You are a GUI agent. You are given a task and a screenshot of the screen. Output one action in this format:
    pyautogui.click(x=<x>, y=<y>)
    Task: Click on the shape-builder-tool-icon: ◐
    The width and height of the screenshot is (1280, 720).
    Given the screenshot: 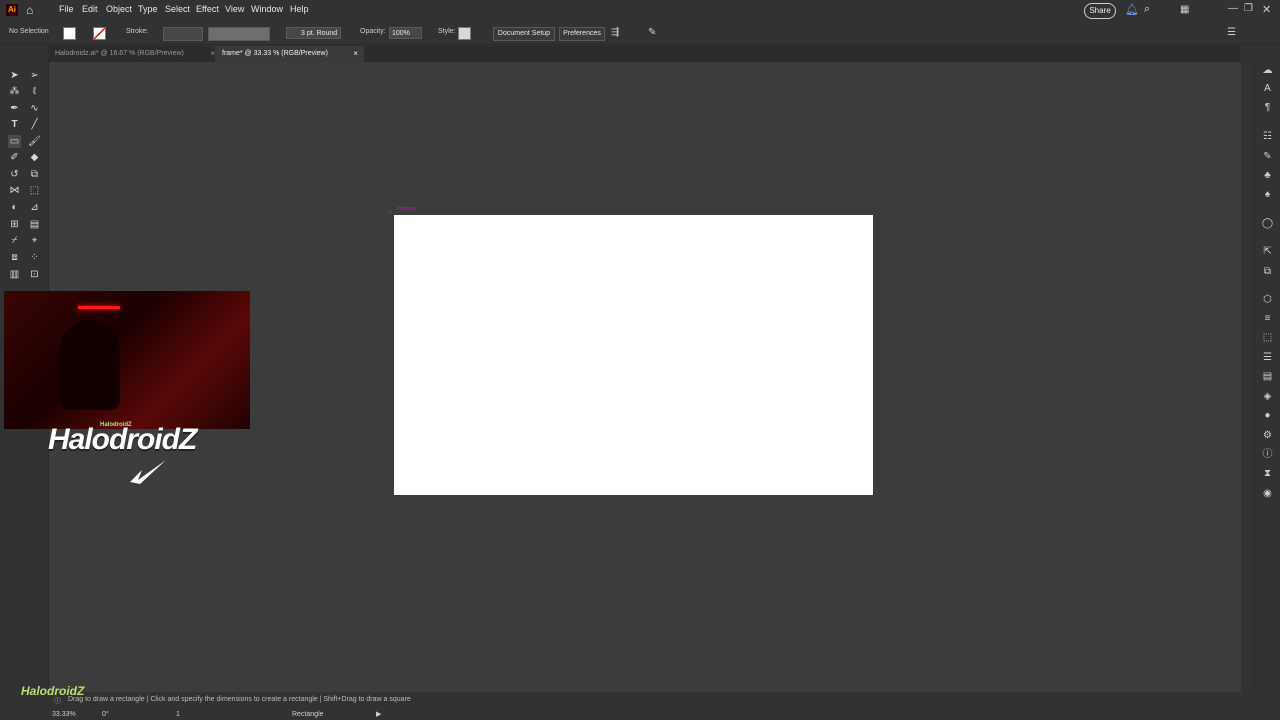 What is the action you would take?
    pyautogui.click(x=14, y=207)
    